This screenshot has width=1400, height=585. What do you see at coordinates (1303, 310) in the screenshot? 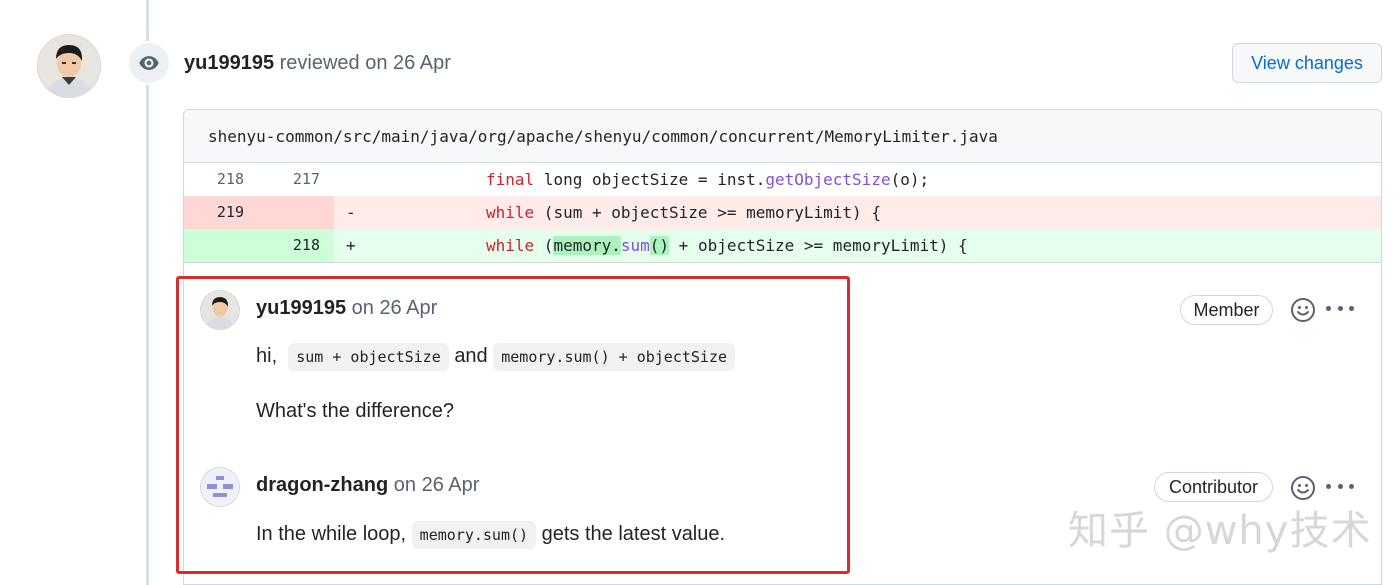
I see `smiley-icon` at bounding box center [1303, 310].